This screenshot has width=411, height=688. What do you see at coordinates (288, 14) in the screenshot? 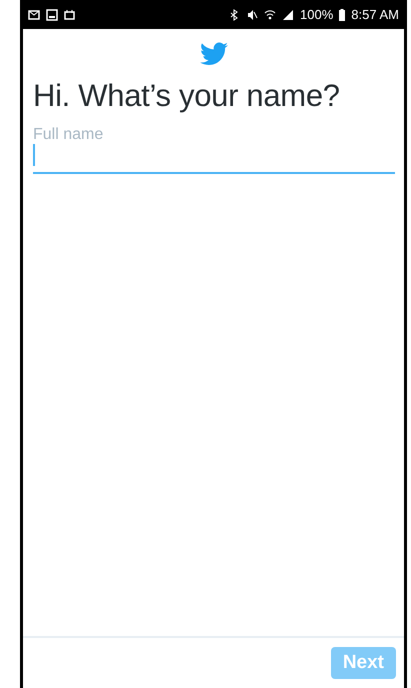
I see `signal-icon` at bounding box center [288, 14].